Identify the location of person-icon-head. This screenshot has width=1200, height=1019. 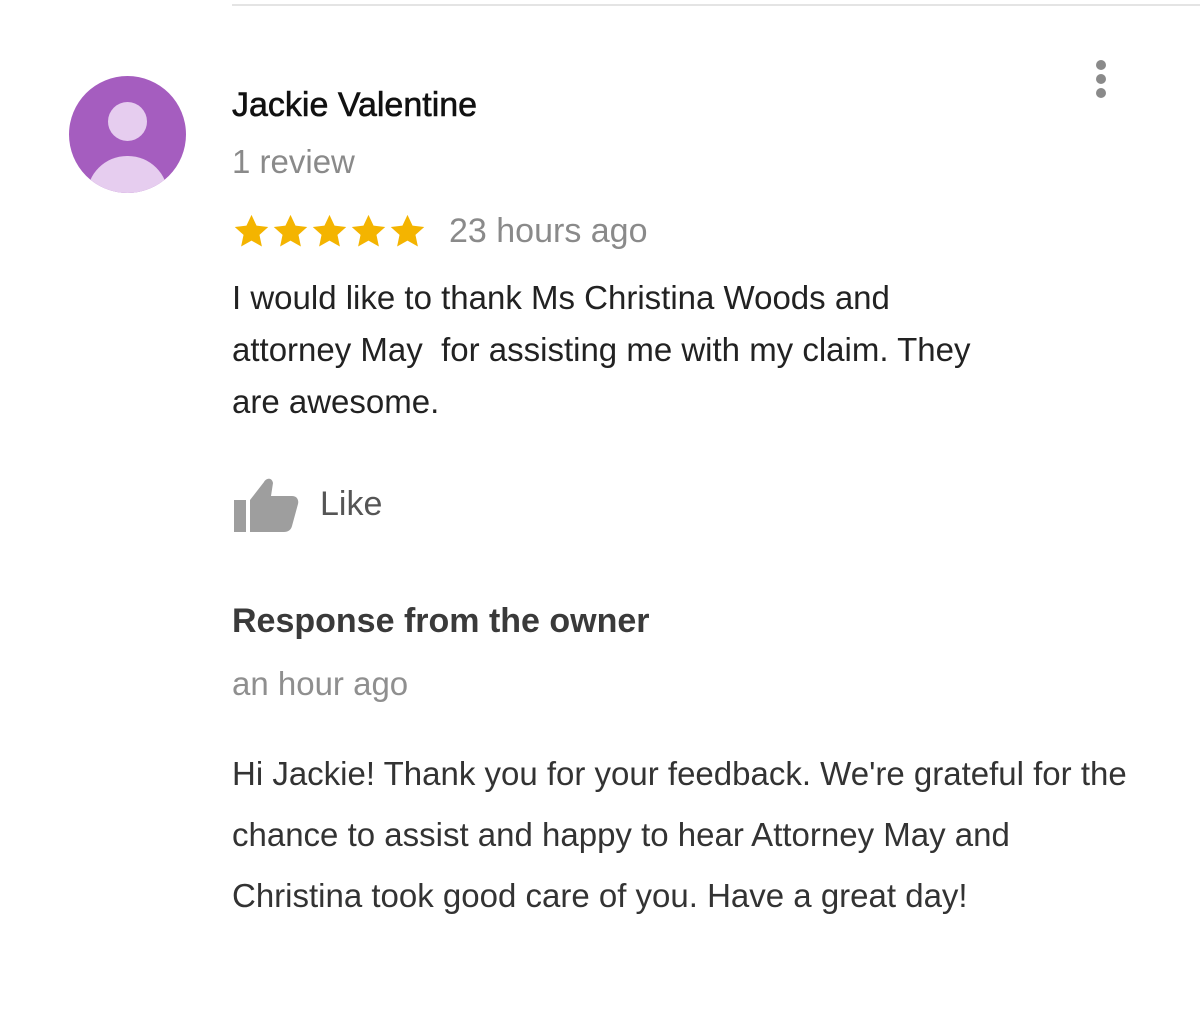
(127, 121).